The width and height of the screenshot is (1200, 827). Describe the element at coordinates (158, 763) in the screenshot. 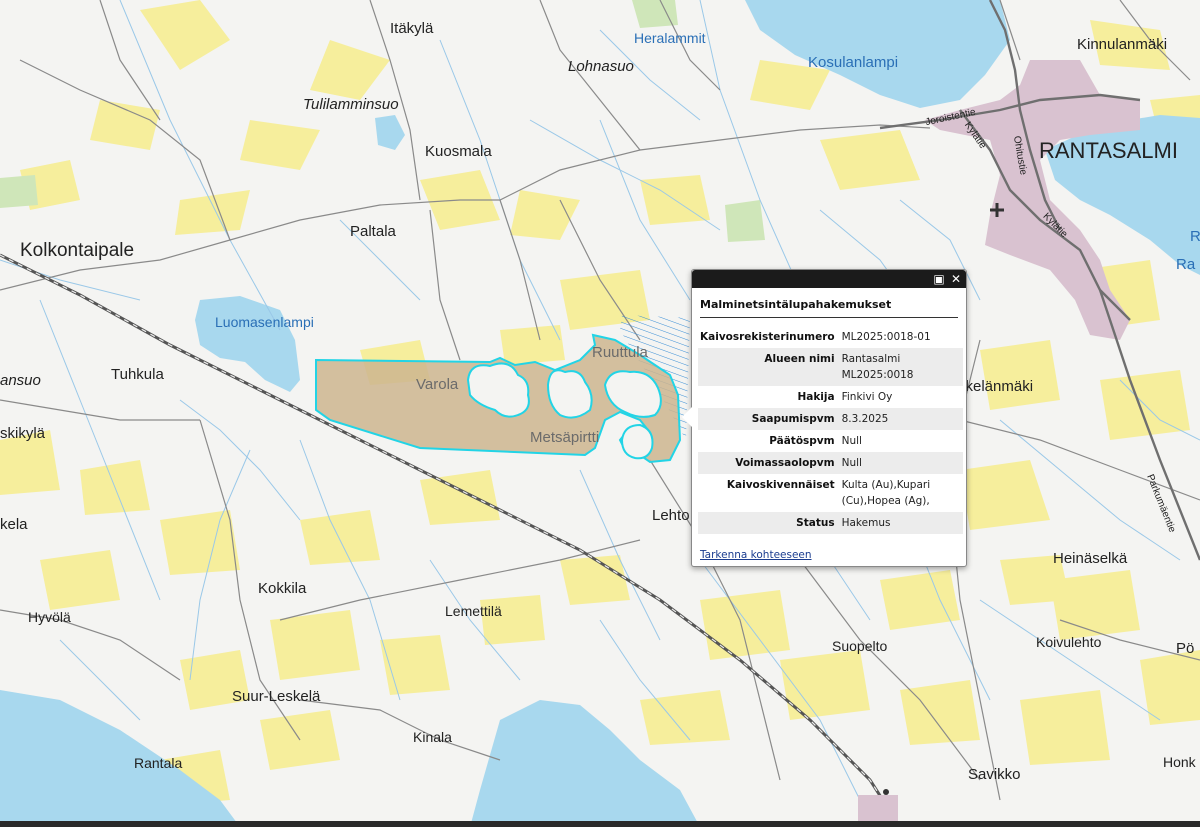

I see `place-label-rantala: Rantala` at that location.